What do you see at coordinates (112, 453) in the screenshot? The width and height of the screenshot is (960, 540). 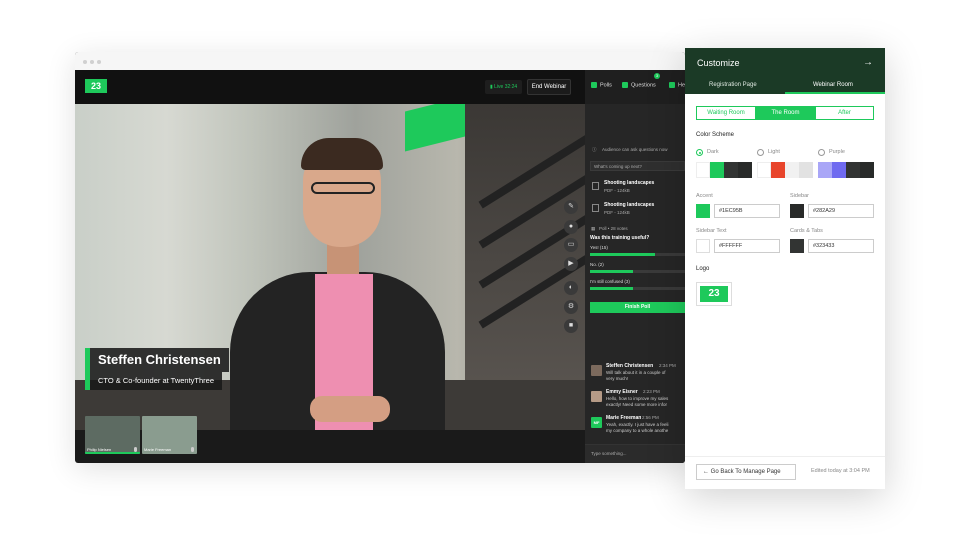 I see `active-speaker-indicator` at bounding box center [112, 453].